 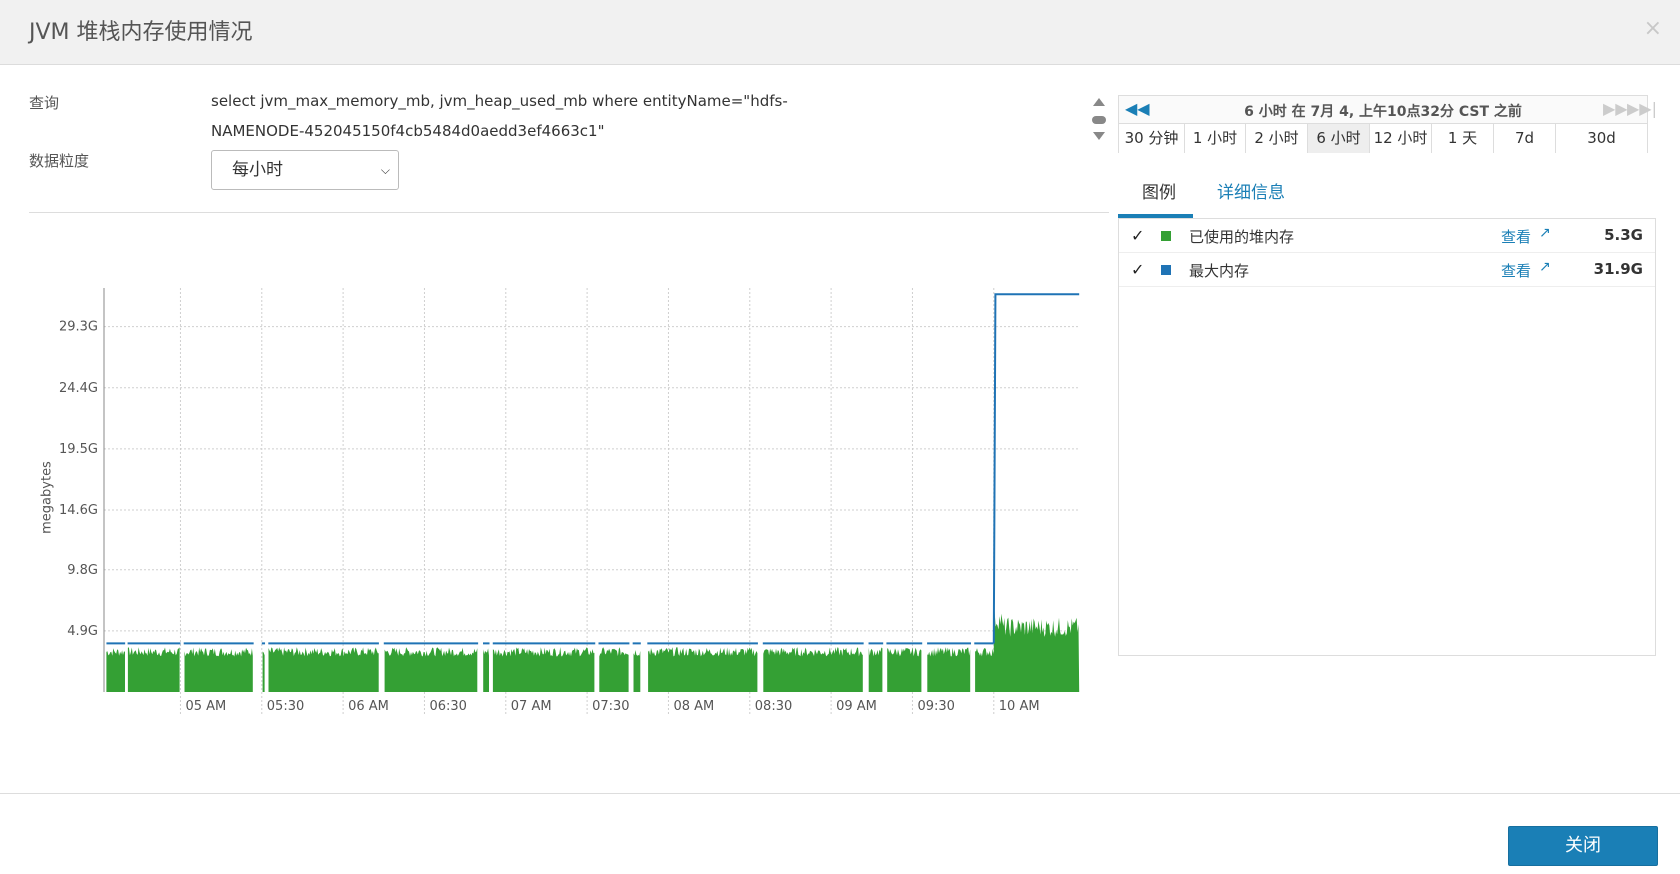 What do you see at coordinates (78, 510) in the screenshot?
I see `y-tick-label: 14.6G` at bounding box center [78, 510].